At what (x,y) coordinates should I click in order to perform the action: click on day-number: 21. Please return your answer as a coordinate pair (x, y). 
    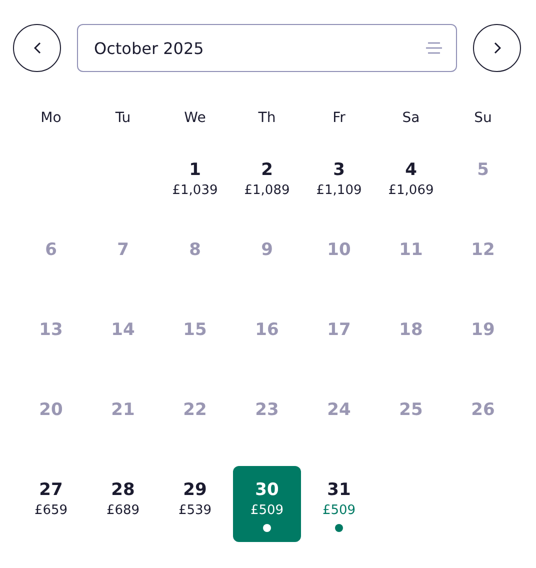
    Looking at the image, I should click on (123, 410).